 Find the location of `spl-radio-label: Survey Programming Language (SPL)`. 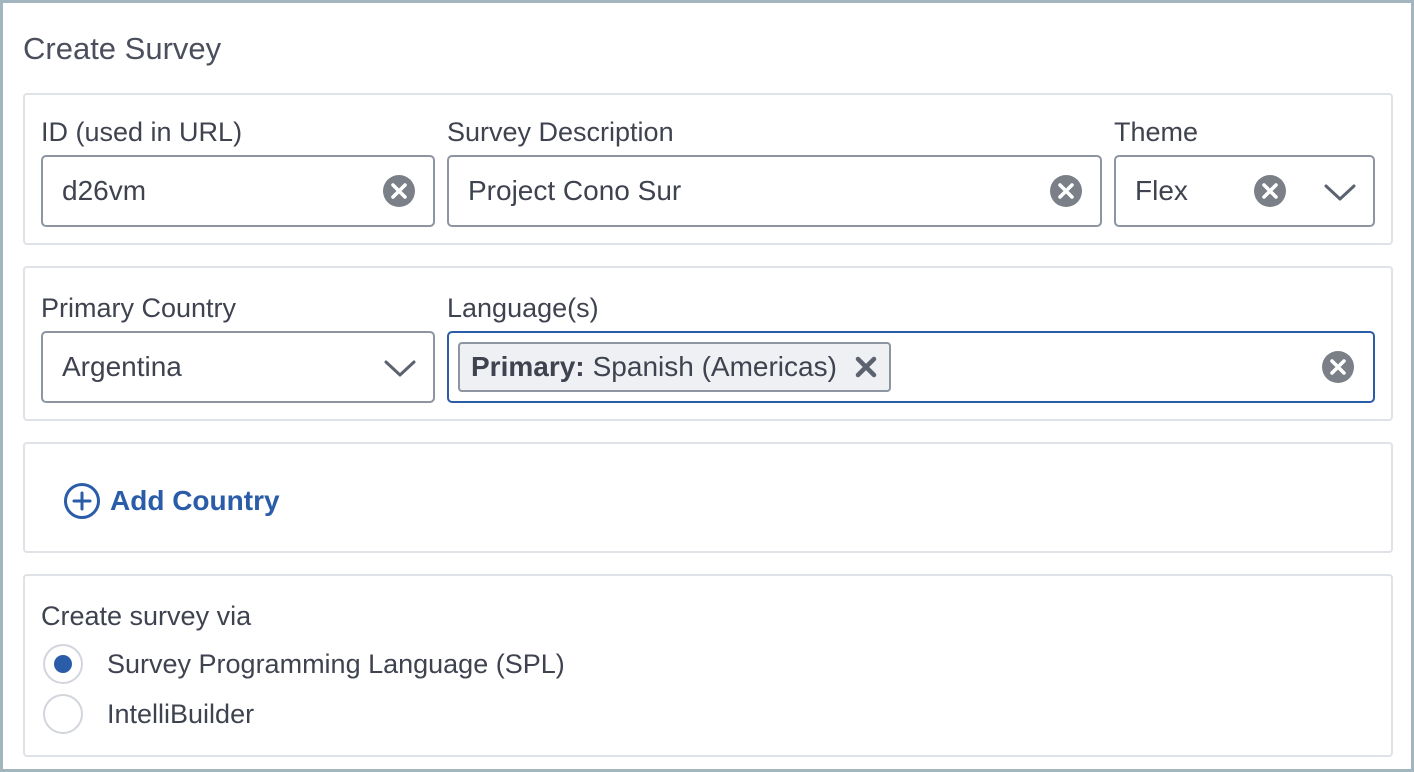

spl-radio-label: Survey Programming Language (SPL) is located at coordinates (336, 663).